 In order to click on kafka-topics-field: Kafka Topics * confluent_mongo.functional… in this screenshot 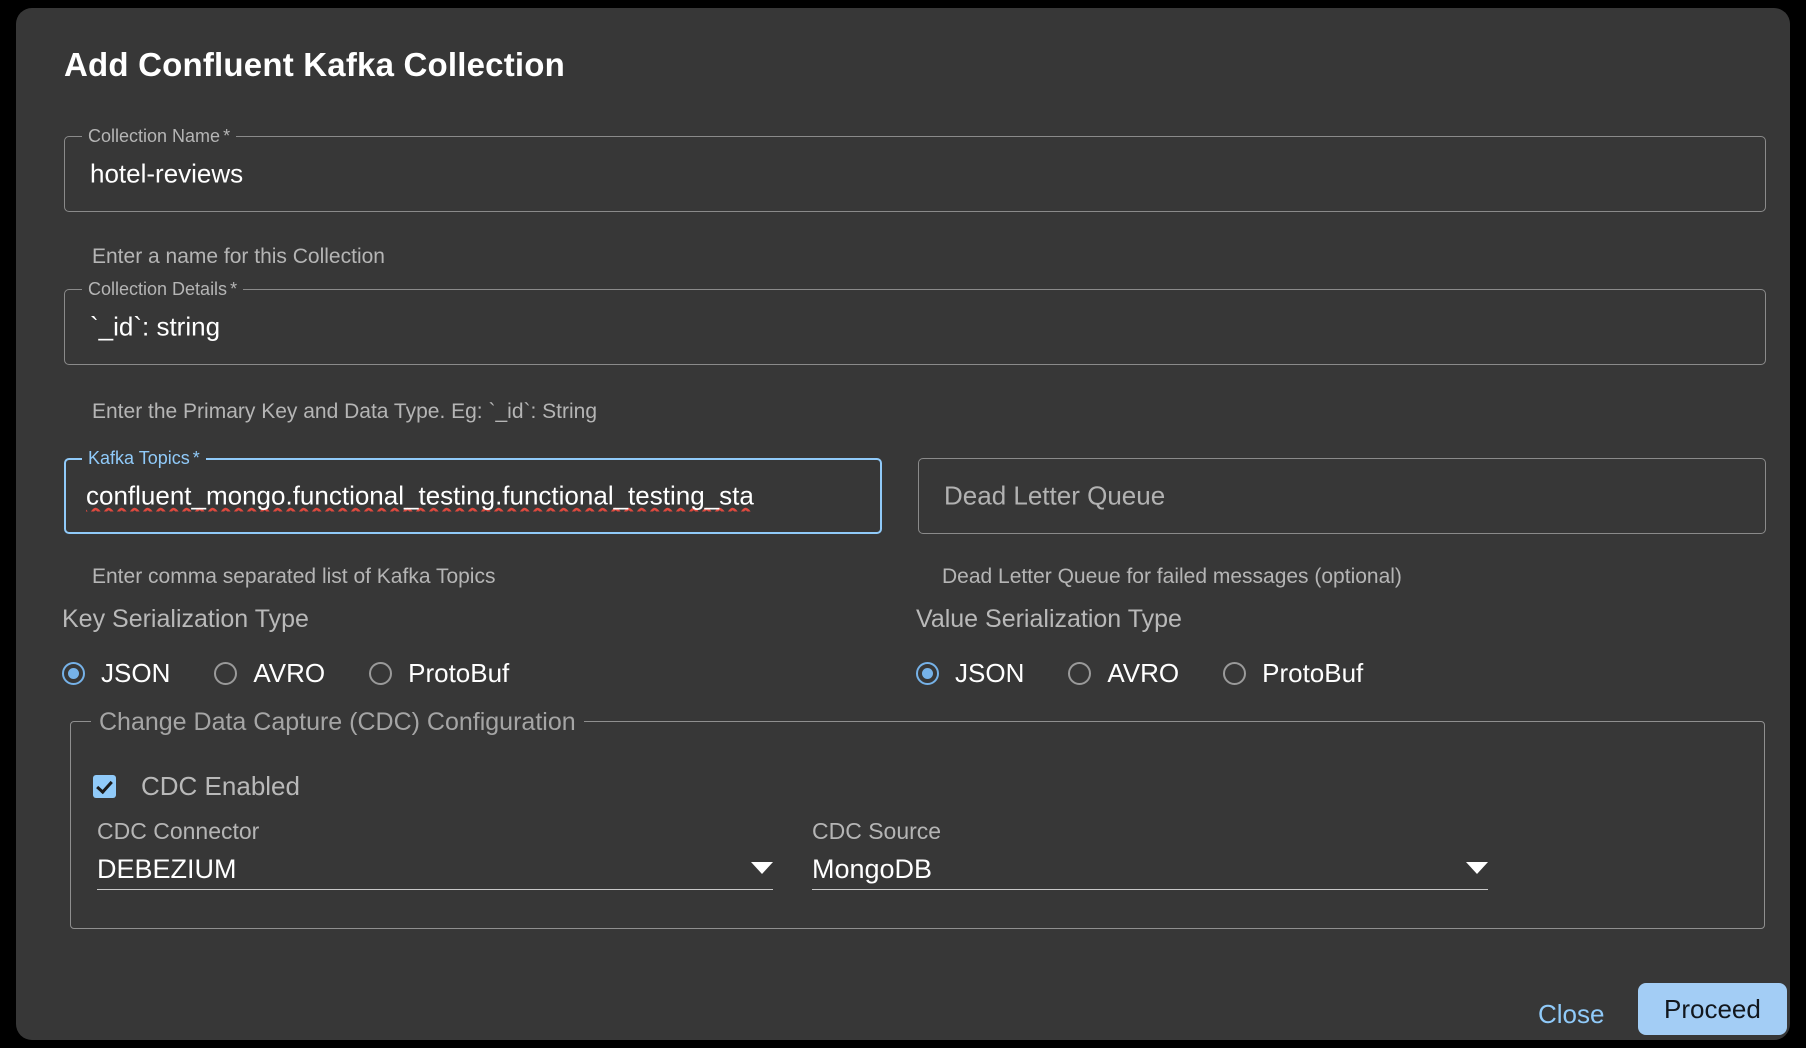, I will do `click(473, 491)`.